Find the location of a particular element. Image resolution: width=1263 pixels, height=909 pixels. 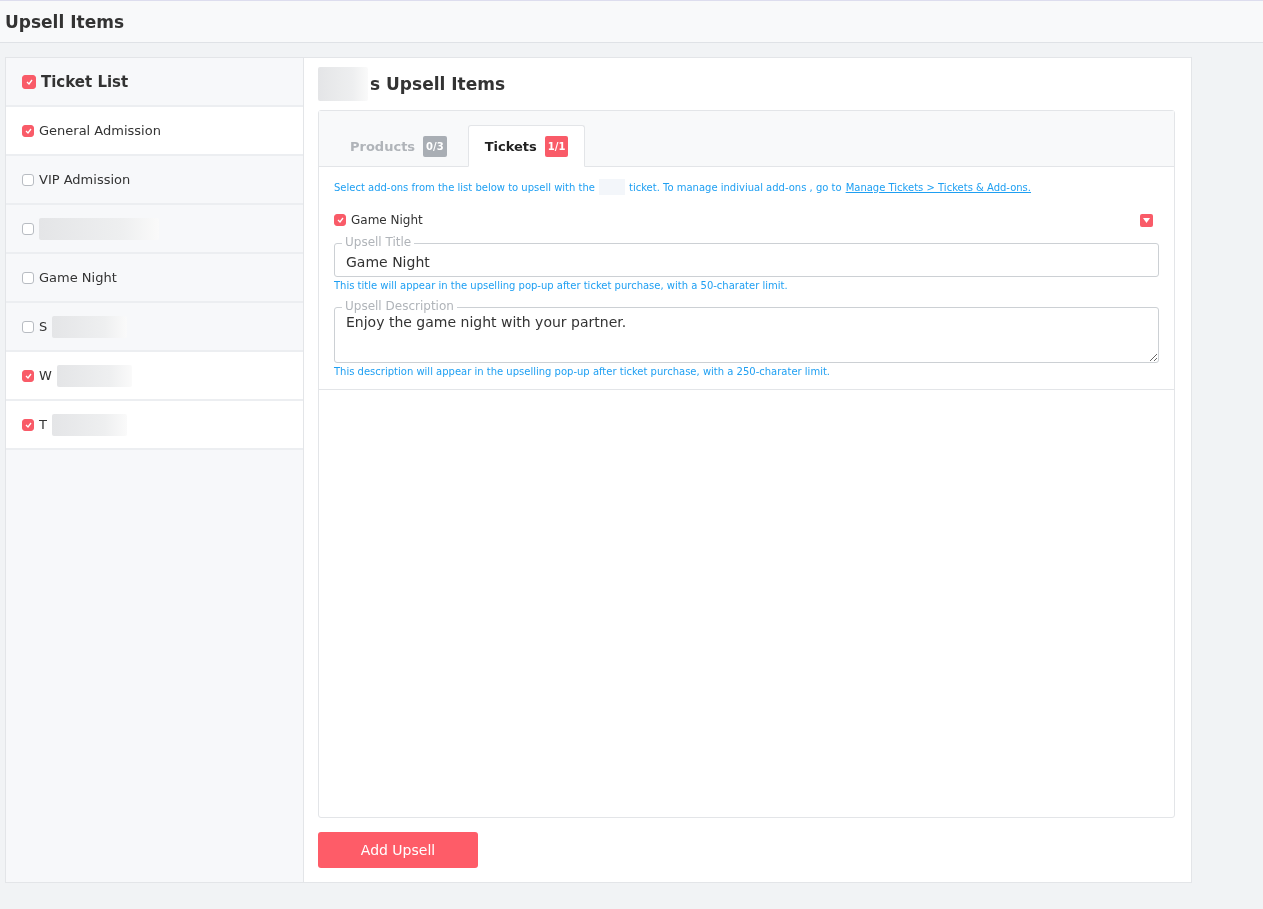

collapse-button is located at coordinates (1146, 220).